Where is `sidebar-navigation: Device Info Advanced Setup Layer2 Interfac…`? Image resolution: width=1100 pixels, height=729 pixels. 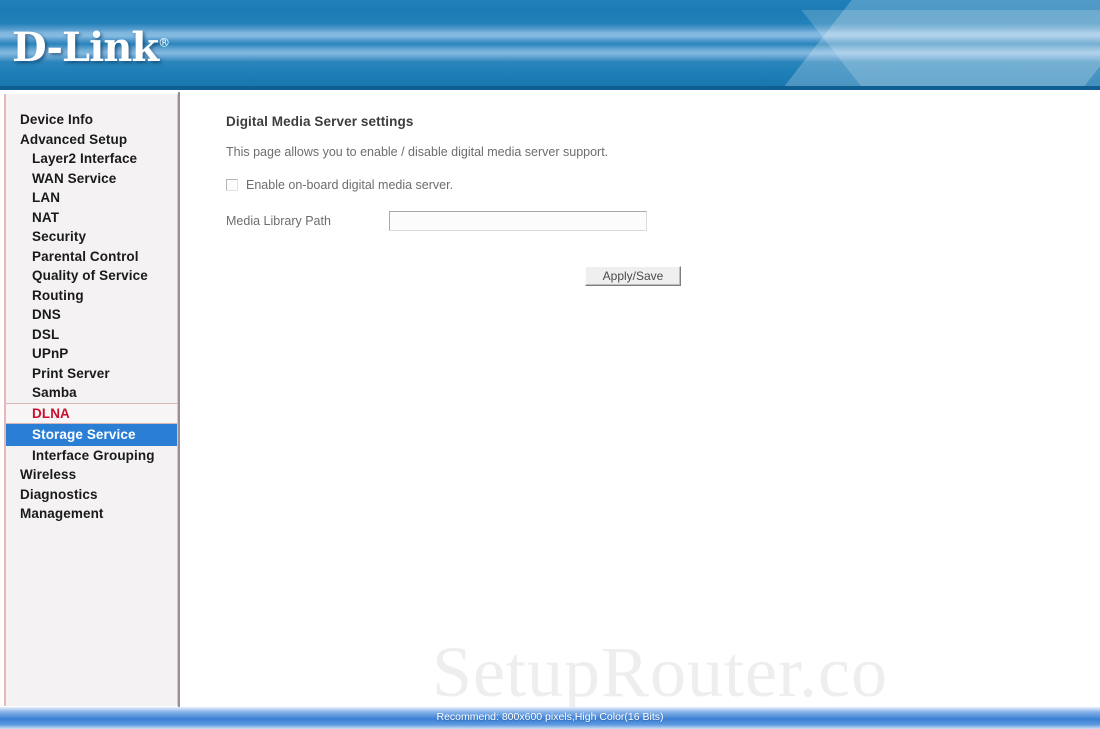 sidebar-navigation: Device Info Advanced Setup Layer2 Interfac… is located at coordinates (91, 400).